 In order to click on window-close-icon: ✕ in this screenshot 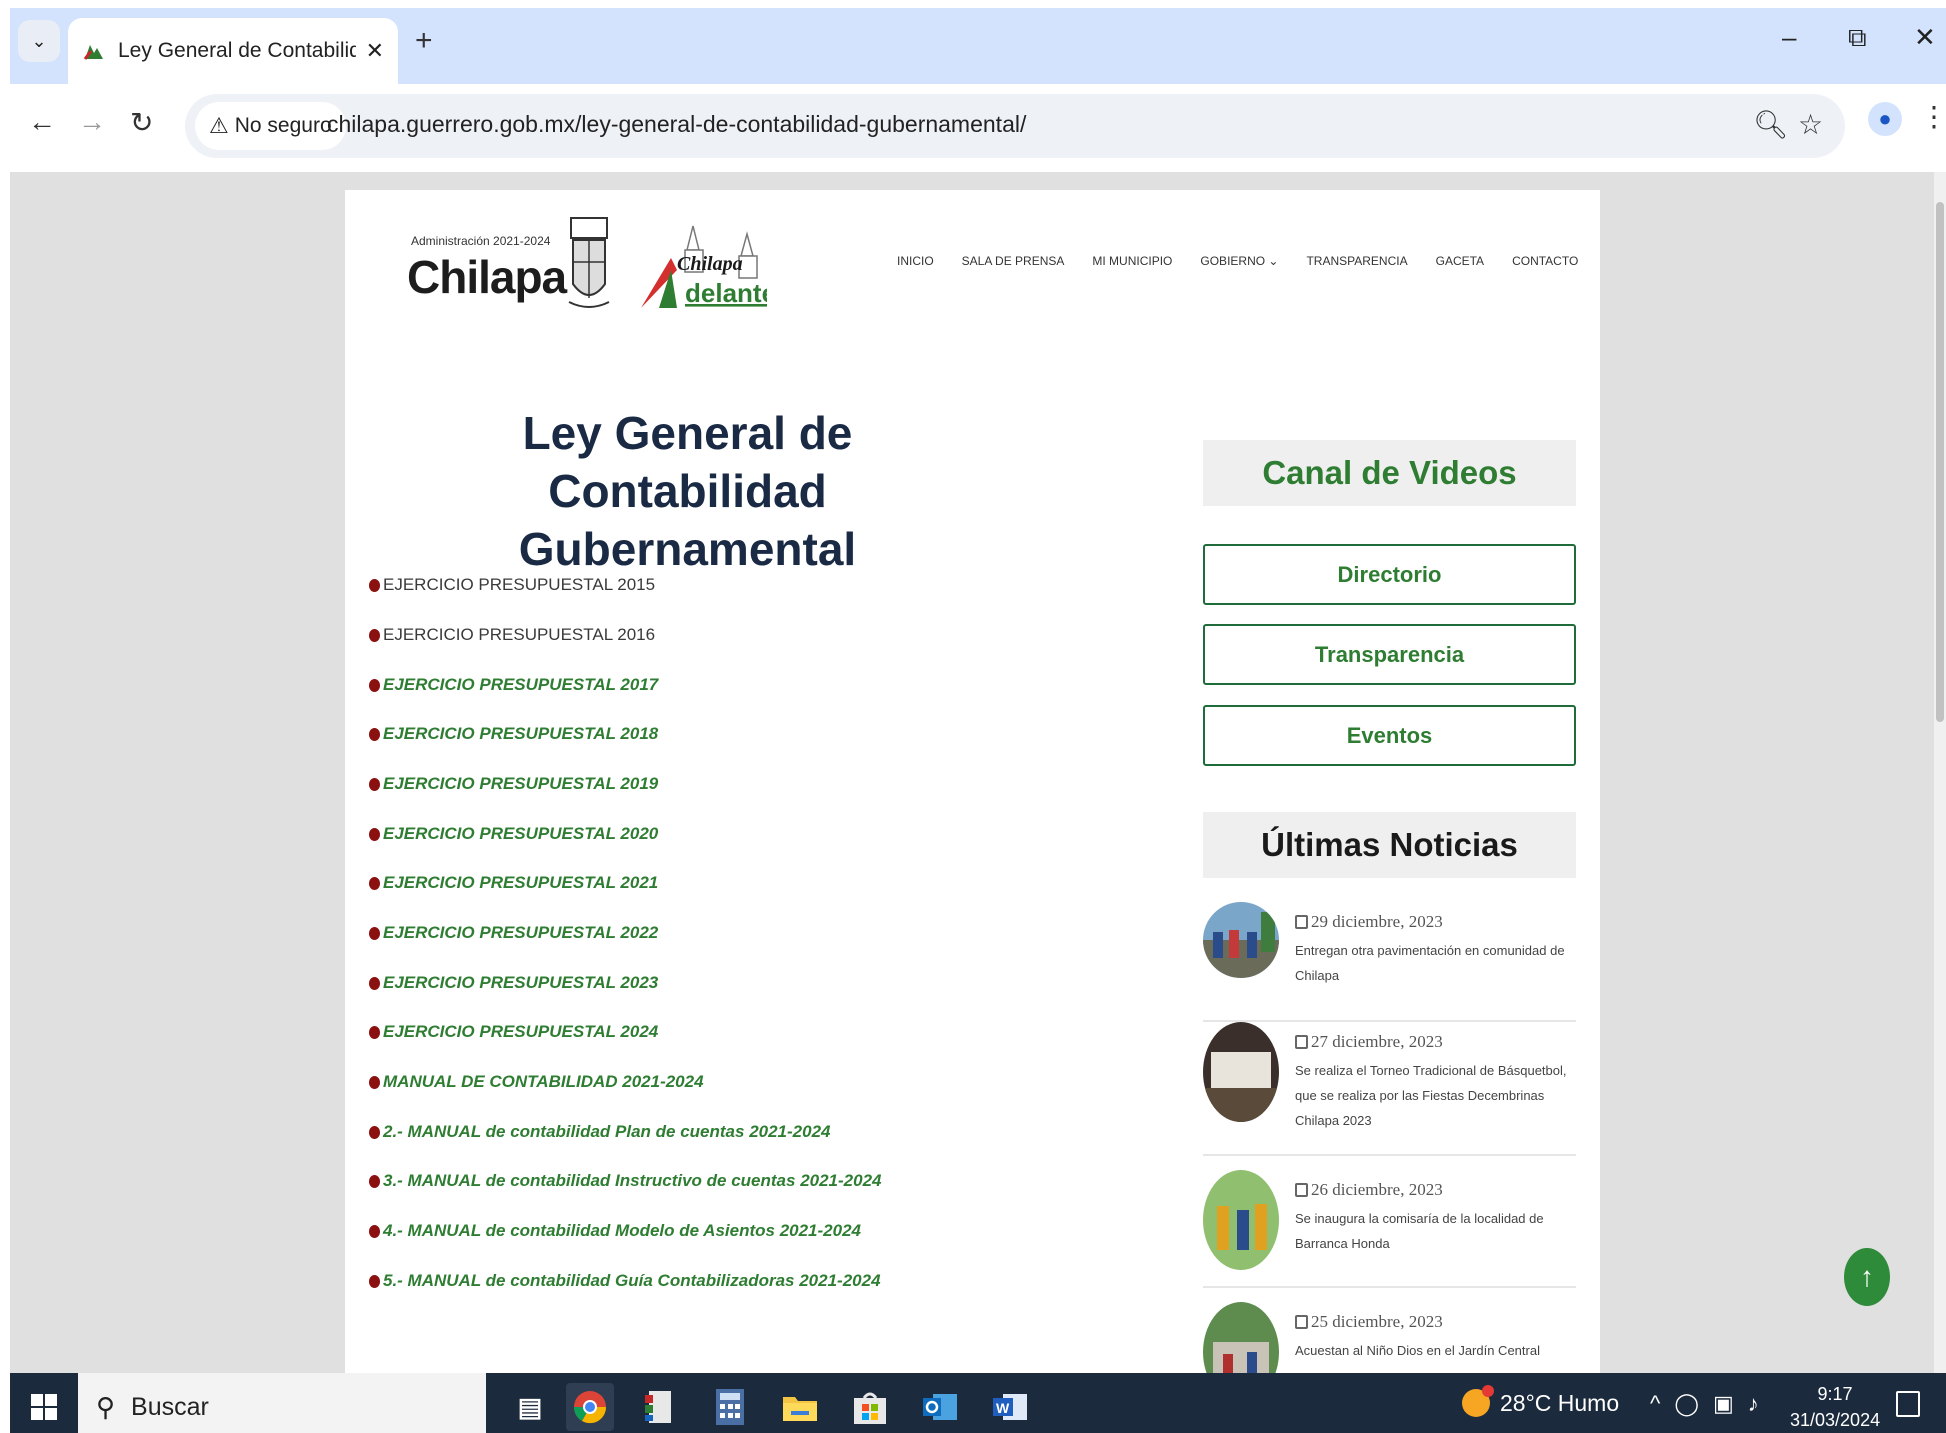, I will do `click(1925, 37)`.